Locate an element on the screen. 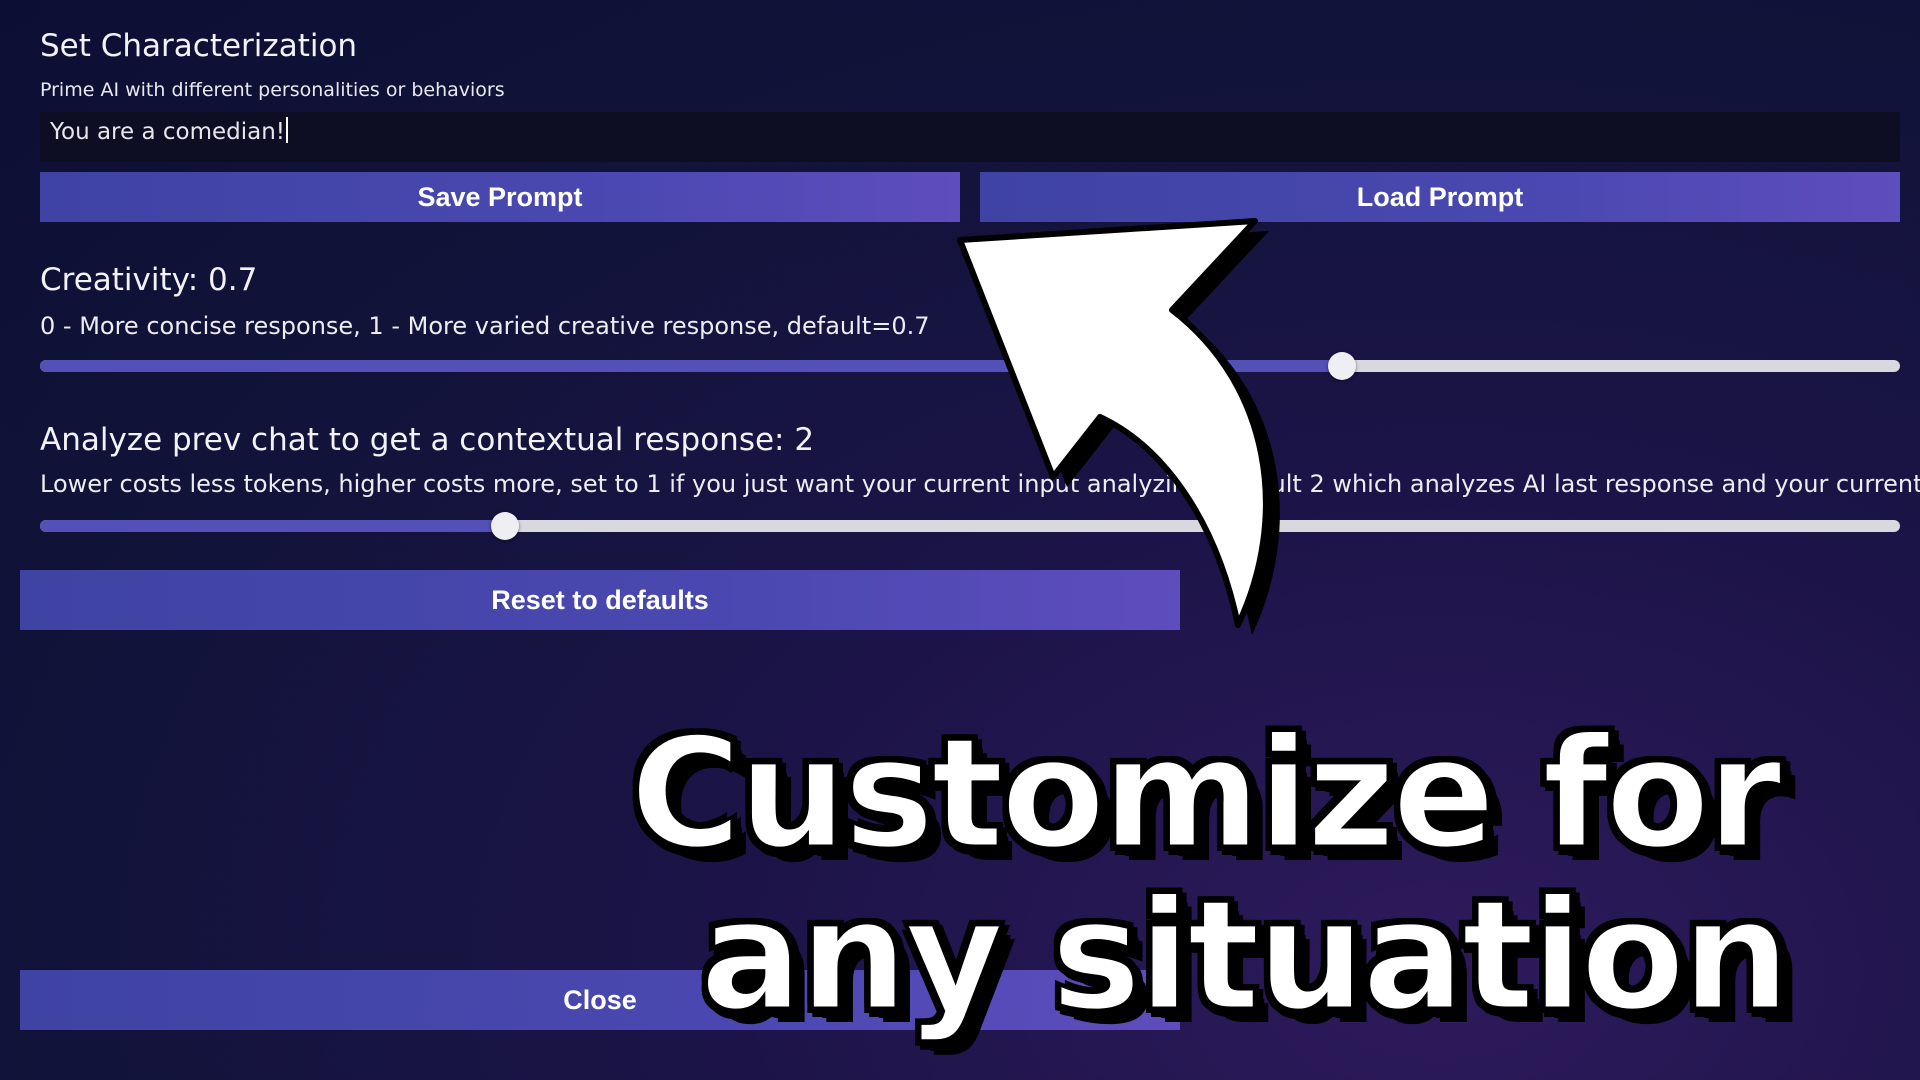 The image size is (1920, 1080). context-slider-fill is located at coordinates (272, 526).